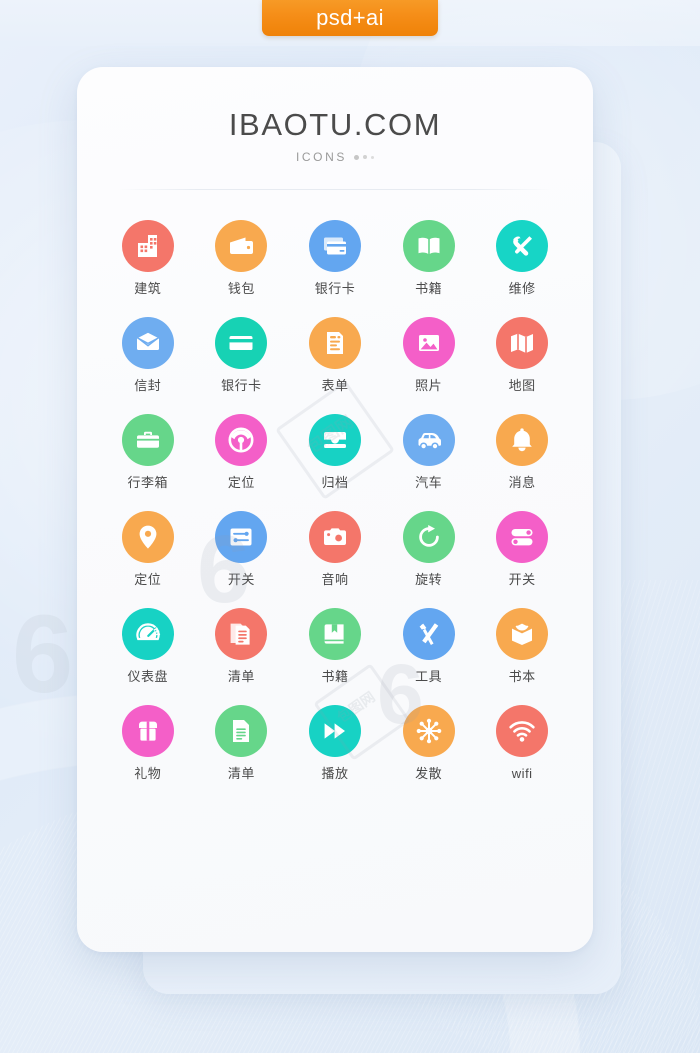 Image resolution: width=700 pixels, height=1053 pixels. Describe the element at coordinates (335, 124) in the screenshot. I see `page-title: IBAOTU.COM` at that location.